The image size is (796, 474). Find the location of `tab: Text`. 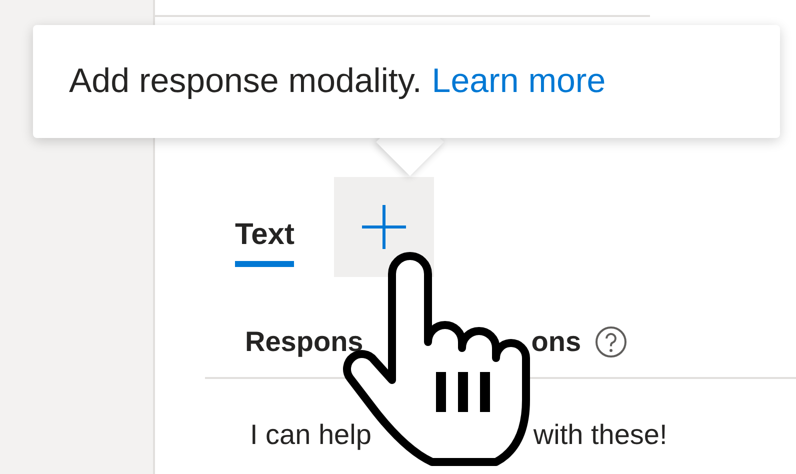

tab: Text is located at coordinates (264, 235).